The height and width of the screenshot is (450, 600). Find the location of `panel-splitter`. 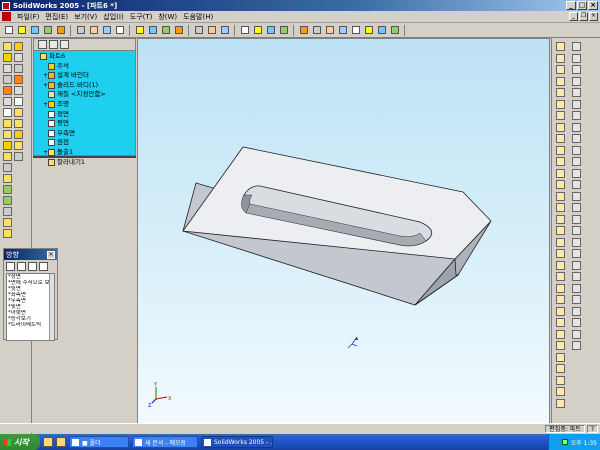

panel-splitter is located at coordinates (84, 157).